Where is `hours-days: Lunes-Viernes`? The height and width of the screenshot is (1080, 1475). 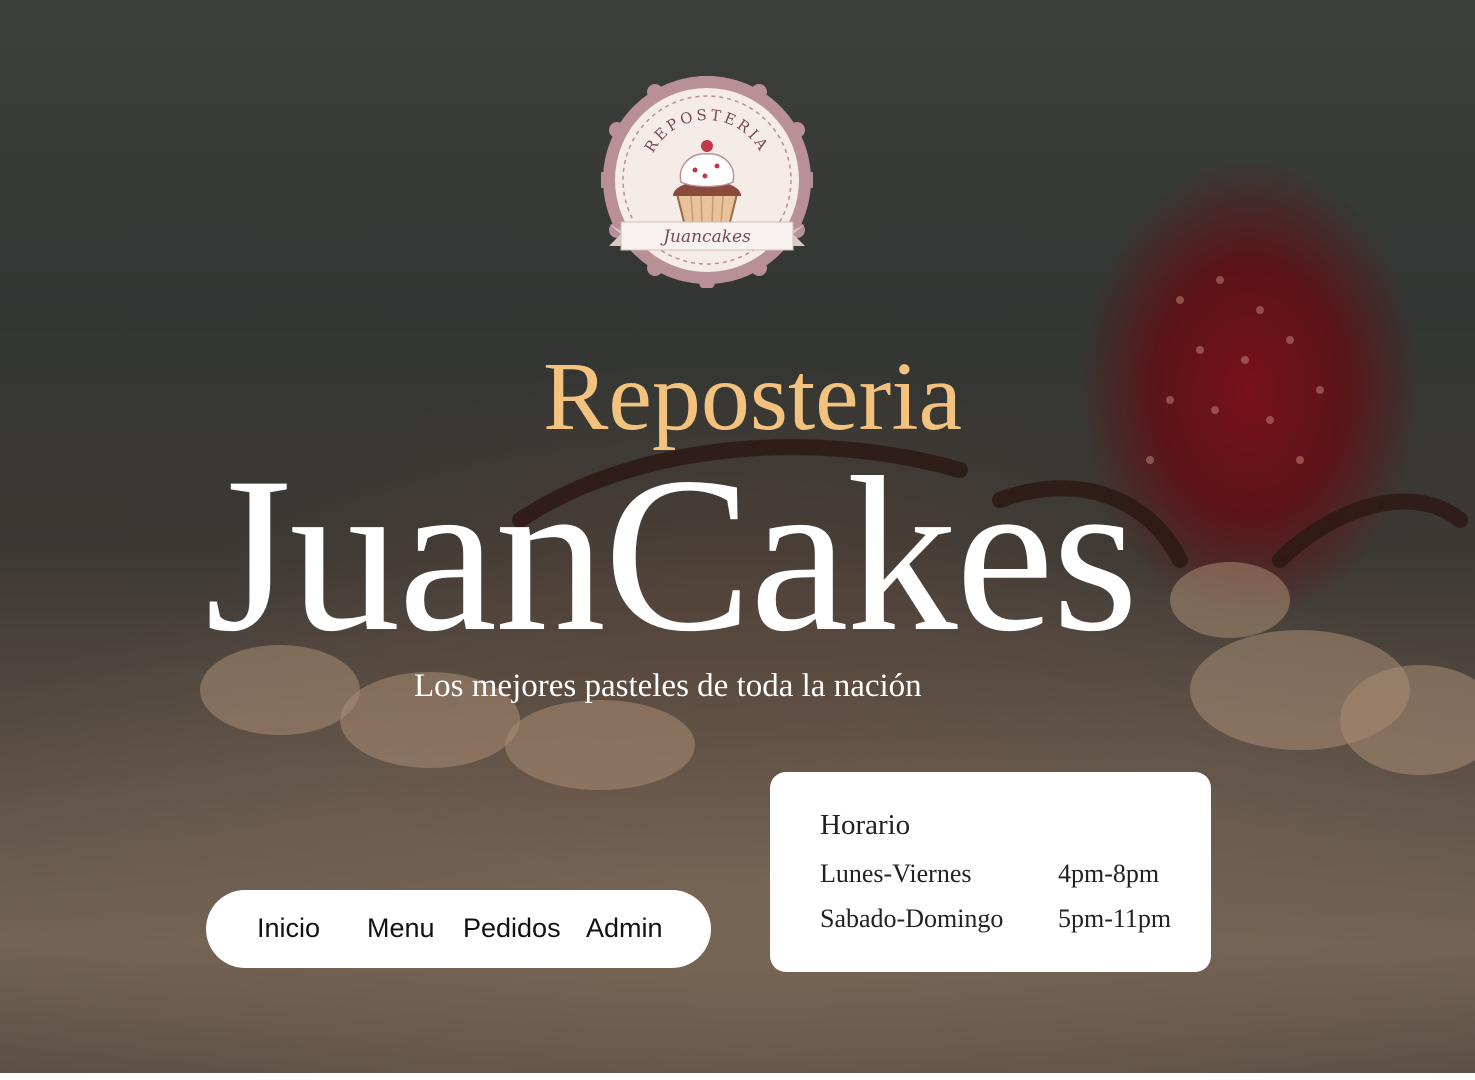
hours-days: Lunes-Viernes is located at coordinates (896, 873).